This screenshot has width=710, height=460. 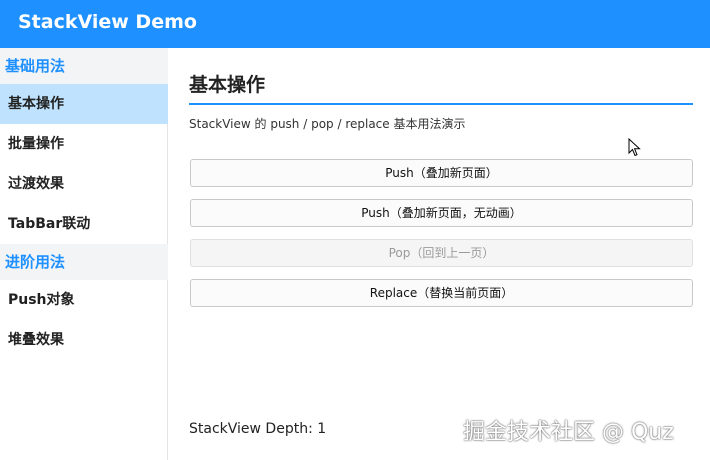 I want to click on app-header: StackView Demo, so click(x=355, y=24).